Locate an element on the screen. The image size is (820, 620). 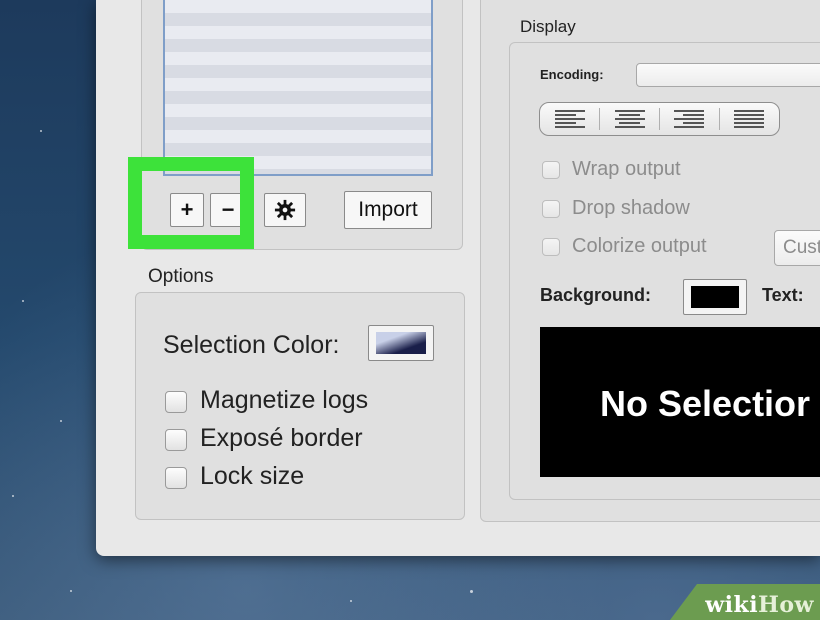
settings-button is located at coordinates (285, 210).